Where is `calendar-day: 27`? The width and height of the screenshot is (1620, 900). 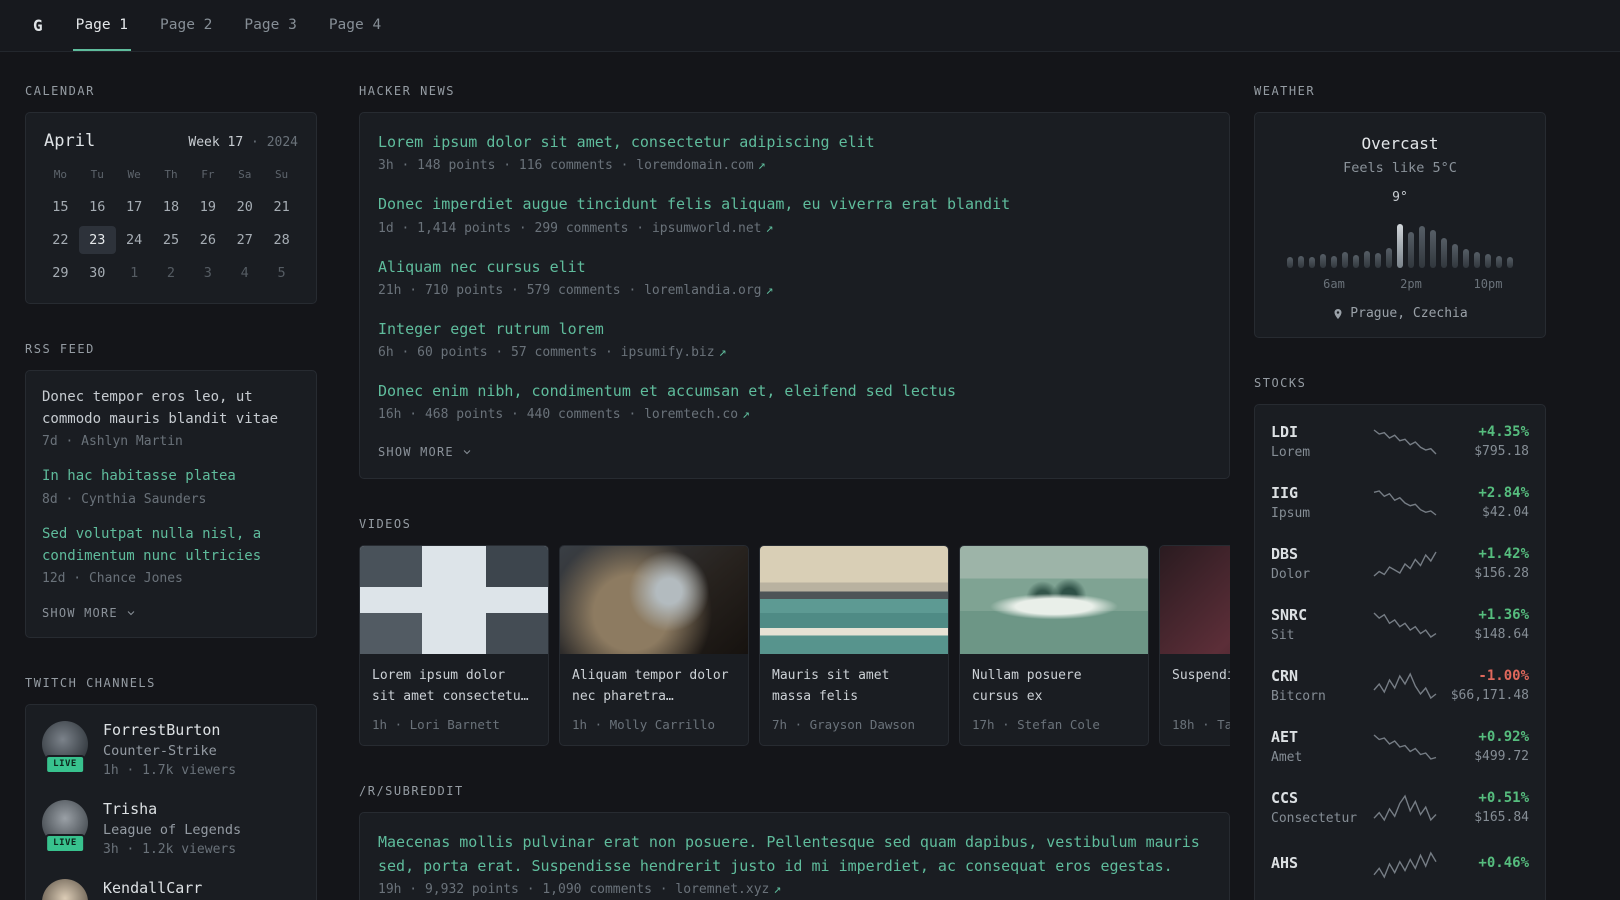 calendar-day: 27 is located at coordinates (244, 240).